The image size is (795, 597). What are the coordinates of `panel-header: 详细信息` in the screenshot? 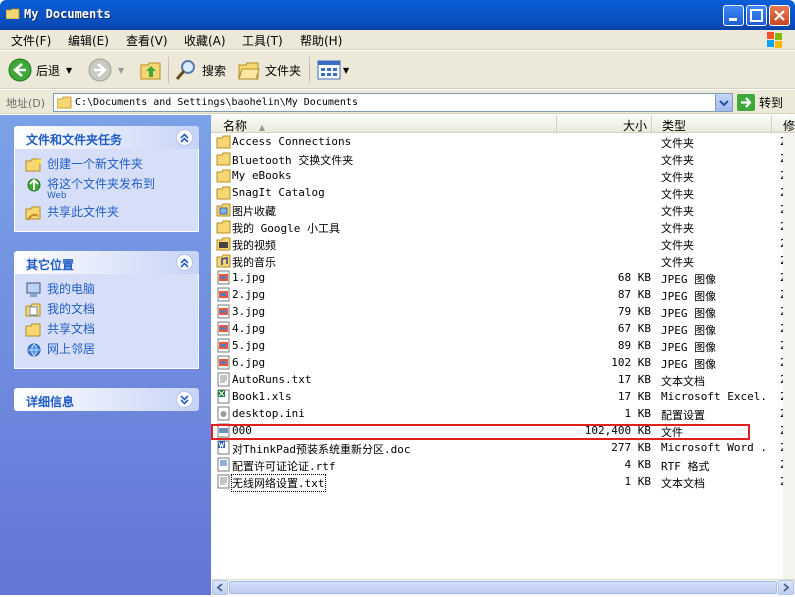 It's located at (106, 399).